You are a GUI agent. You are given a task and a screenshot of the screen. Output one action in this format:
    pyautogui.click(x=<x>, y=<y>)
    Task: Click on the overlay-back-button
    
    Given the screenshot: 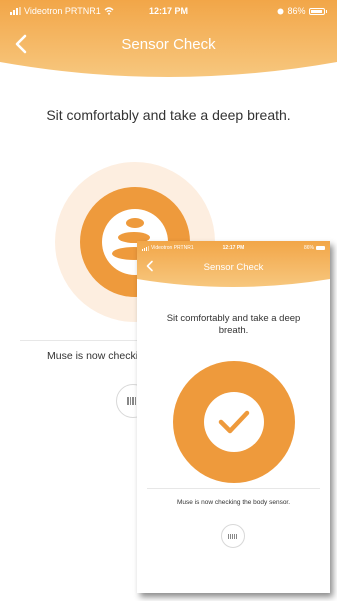 What is the action you would take?
    pyautogui.click(x=149, y=266)
    